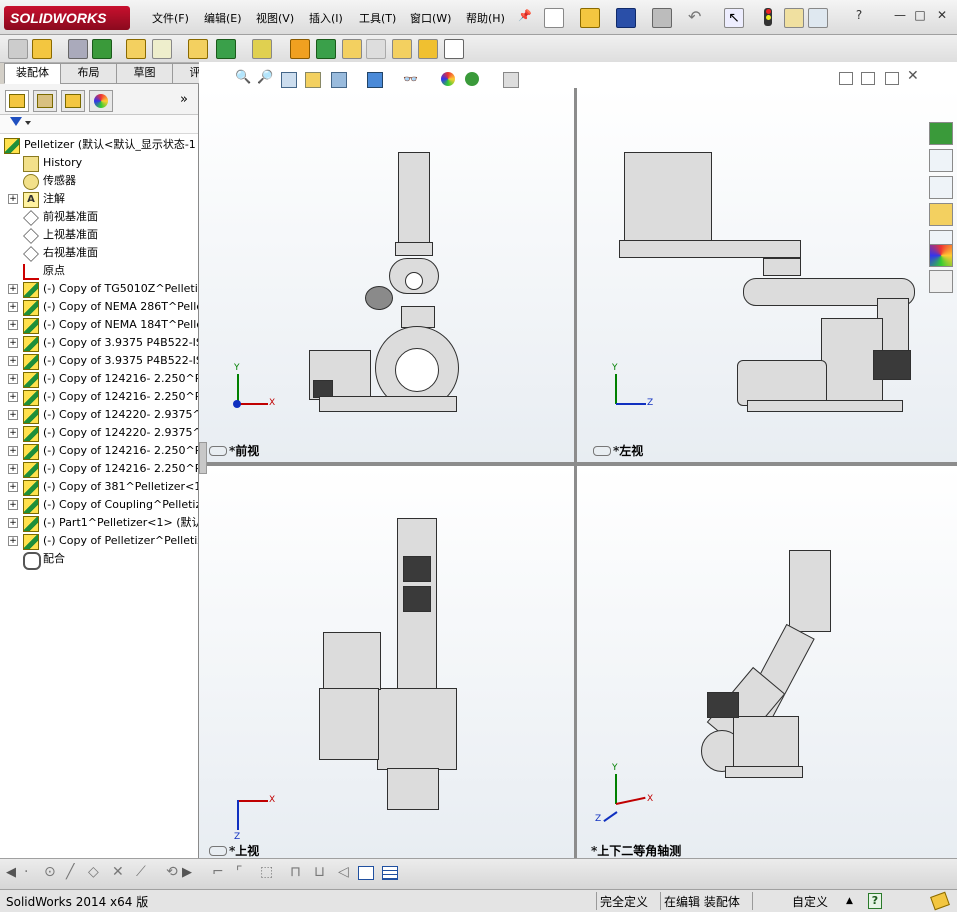 The height and width of the screenshot is (912, 957). What do you see at coordinates (99, 541) in the screenshot?
I see `tree-item: + (-) Copy of Pelletizer^Pelletizer_` at bounding box center [99, 541].